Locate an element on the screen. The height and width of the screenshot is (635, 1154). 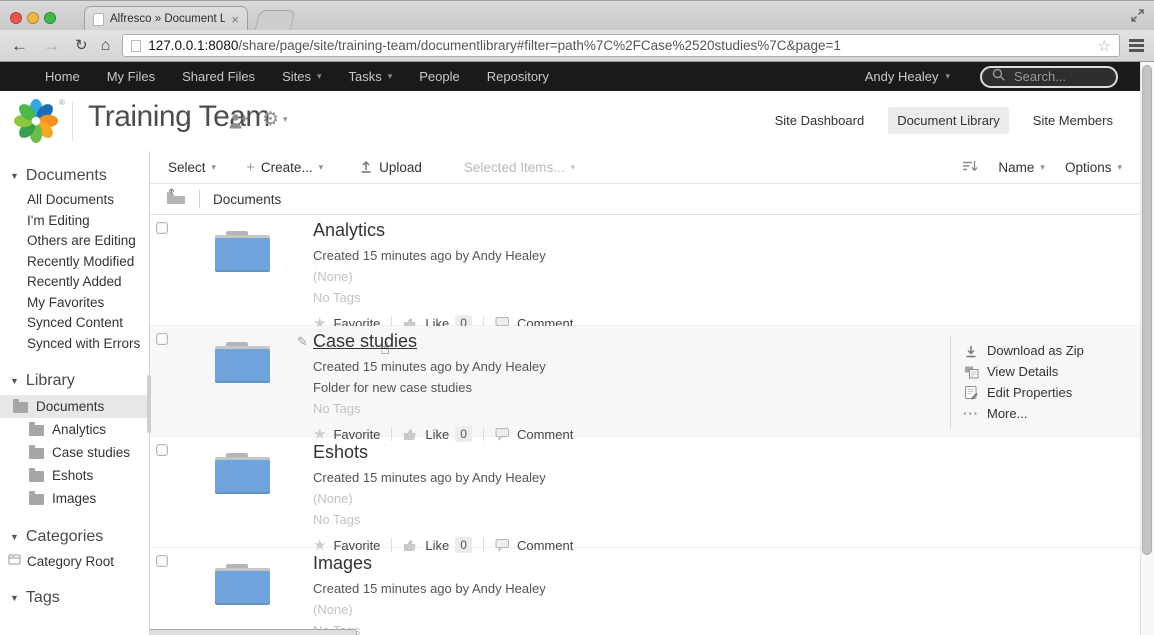
sort-field-button: Name ▾ is located at coordinates (1021, 167).